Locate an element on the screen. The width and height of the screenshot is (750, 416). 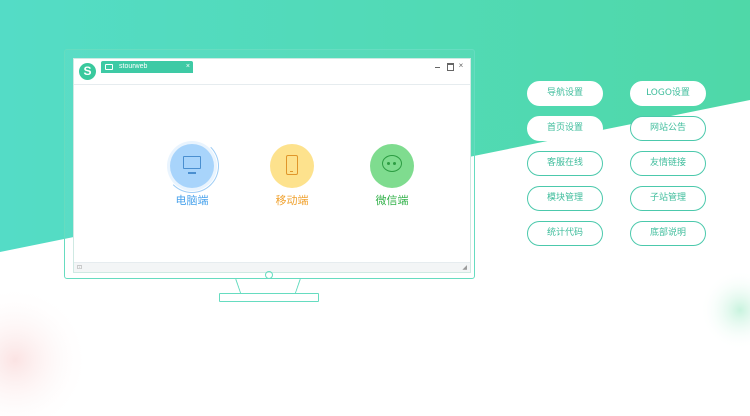
client-wechat: 微信端 is located at coordinates (392, 176).